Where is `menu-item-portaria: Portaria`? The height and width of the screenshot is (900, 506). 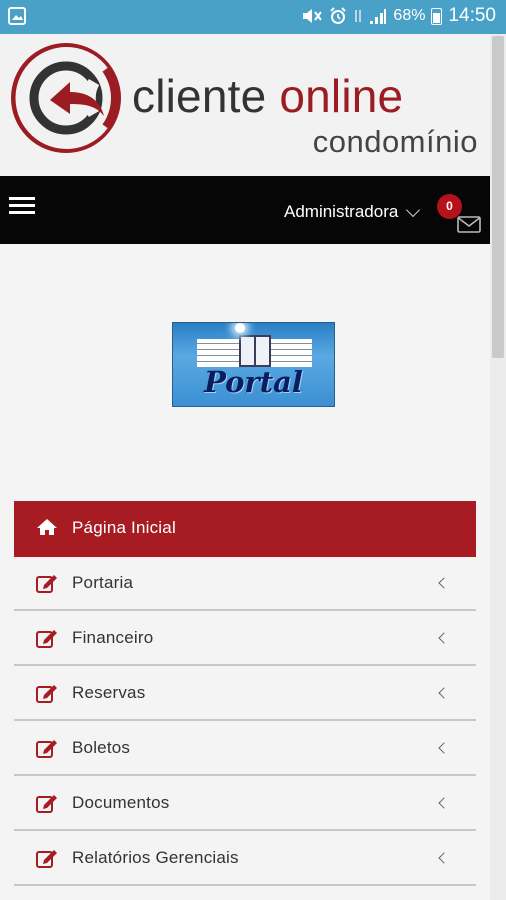
menu-item-portaria: Portaria is located at coordinates (245, 584).